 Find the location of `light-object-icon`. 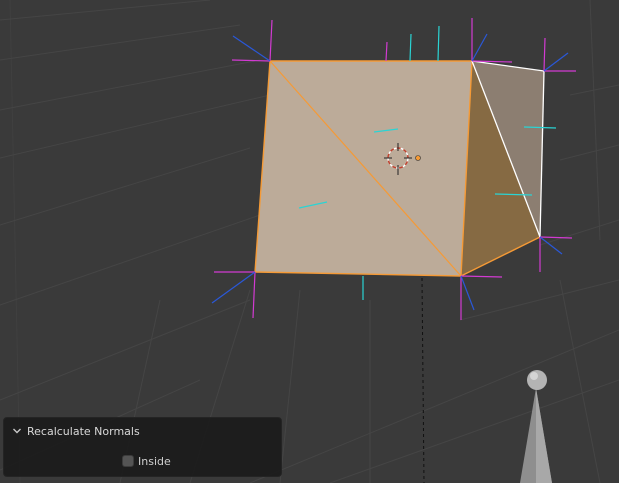

light-object-icon is located at coordinates (536, 426).